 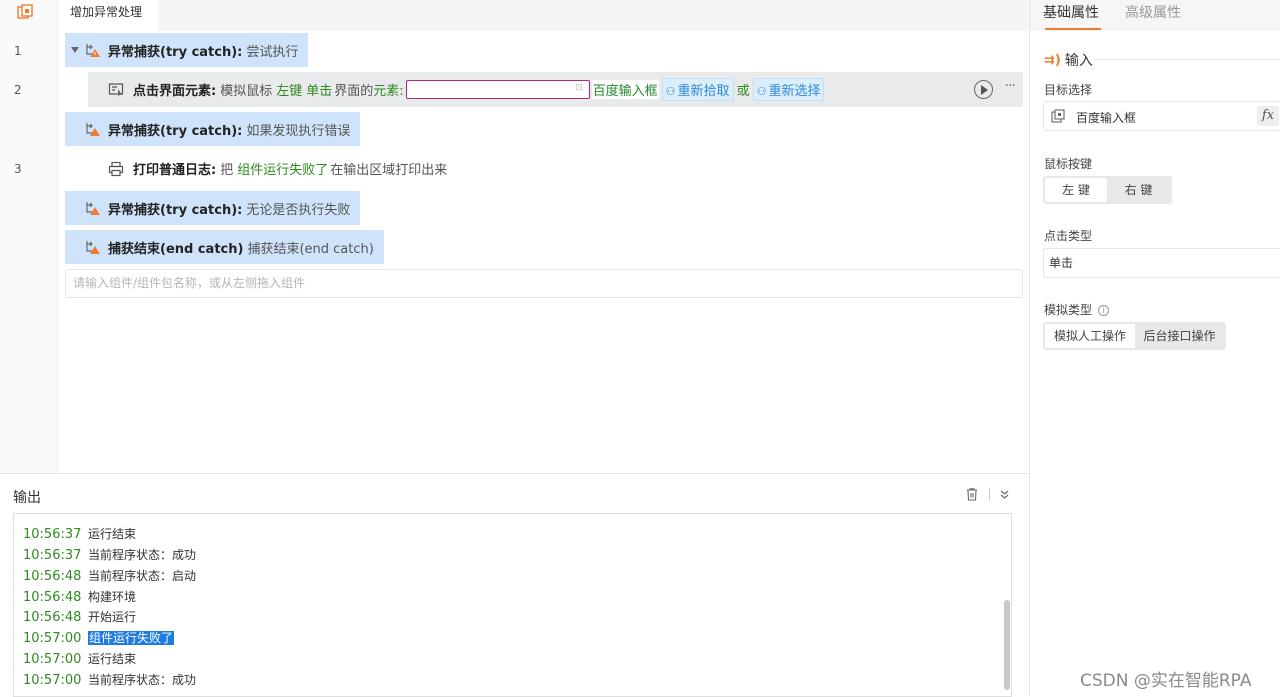 I want to click on click-type-label: 点击类型, so click(x=1068, y=236).